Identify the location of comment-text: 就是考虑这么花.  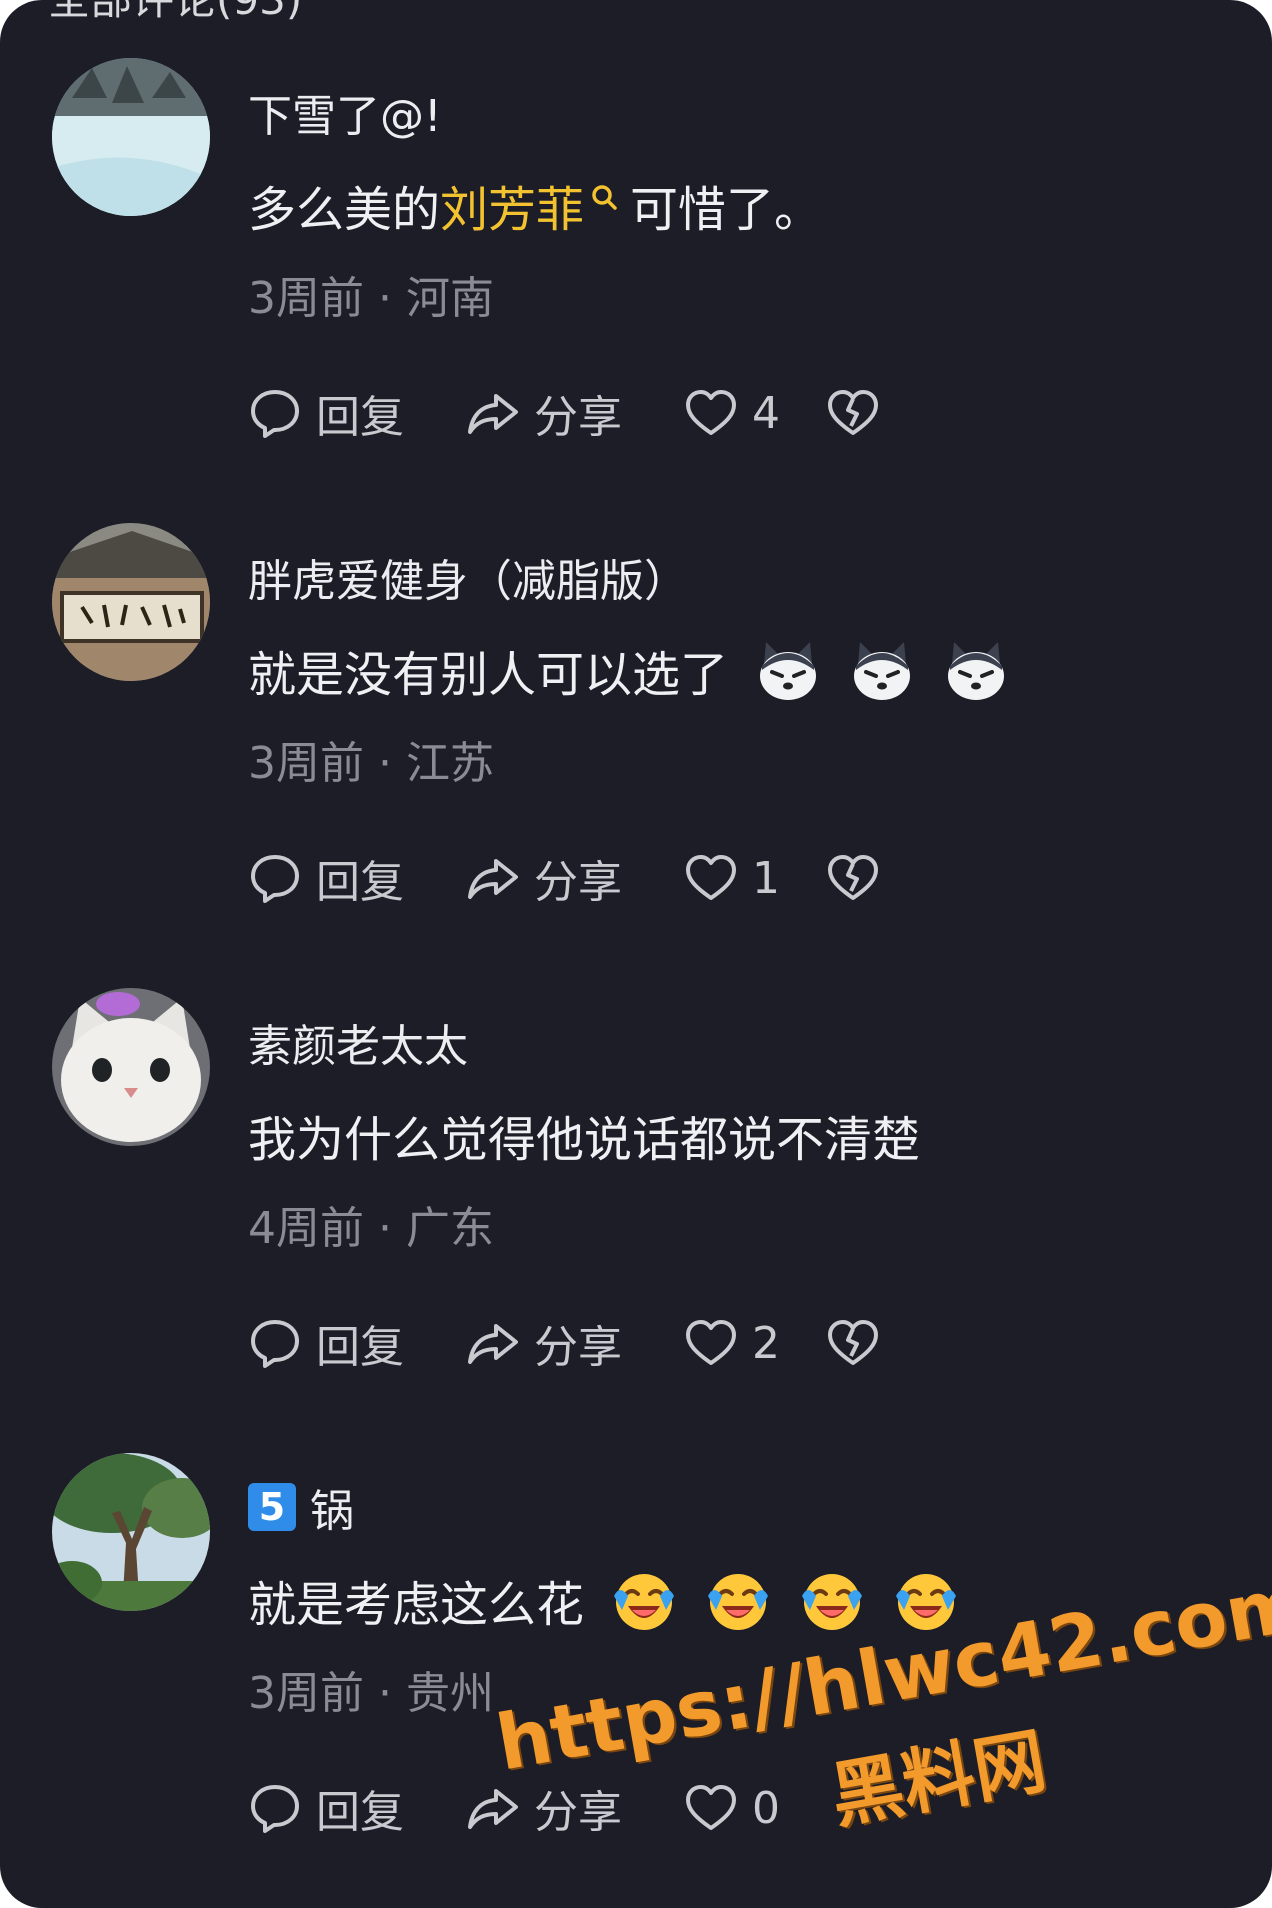
(604, 1600).